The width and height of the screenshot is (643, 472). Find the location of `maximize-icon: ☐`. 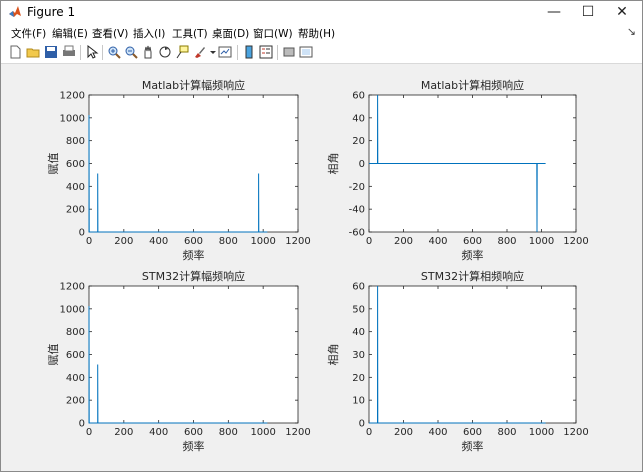

maximize-icon: ☐ is located at coordinates (588, 12).